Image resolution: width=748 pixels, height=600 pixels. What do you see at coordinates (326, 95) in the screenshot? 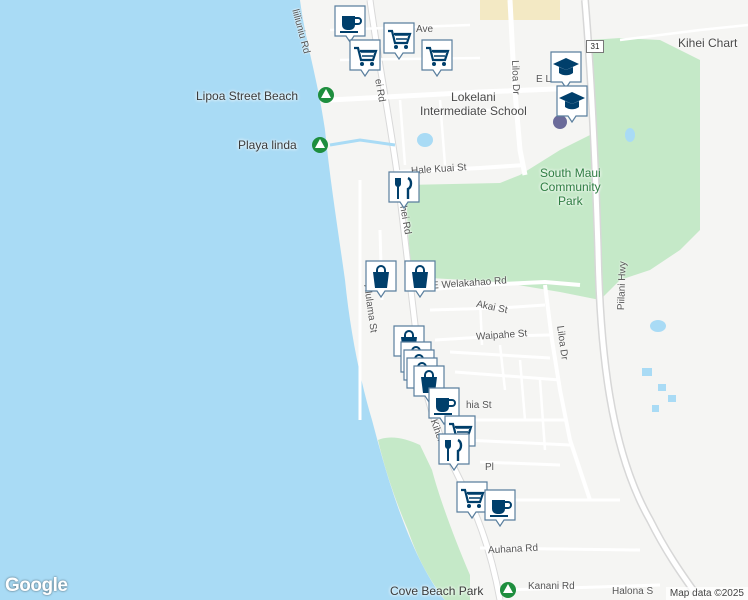
I see `park-pin-lipoa` at bounding box center [326, 95].